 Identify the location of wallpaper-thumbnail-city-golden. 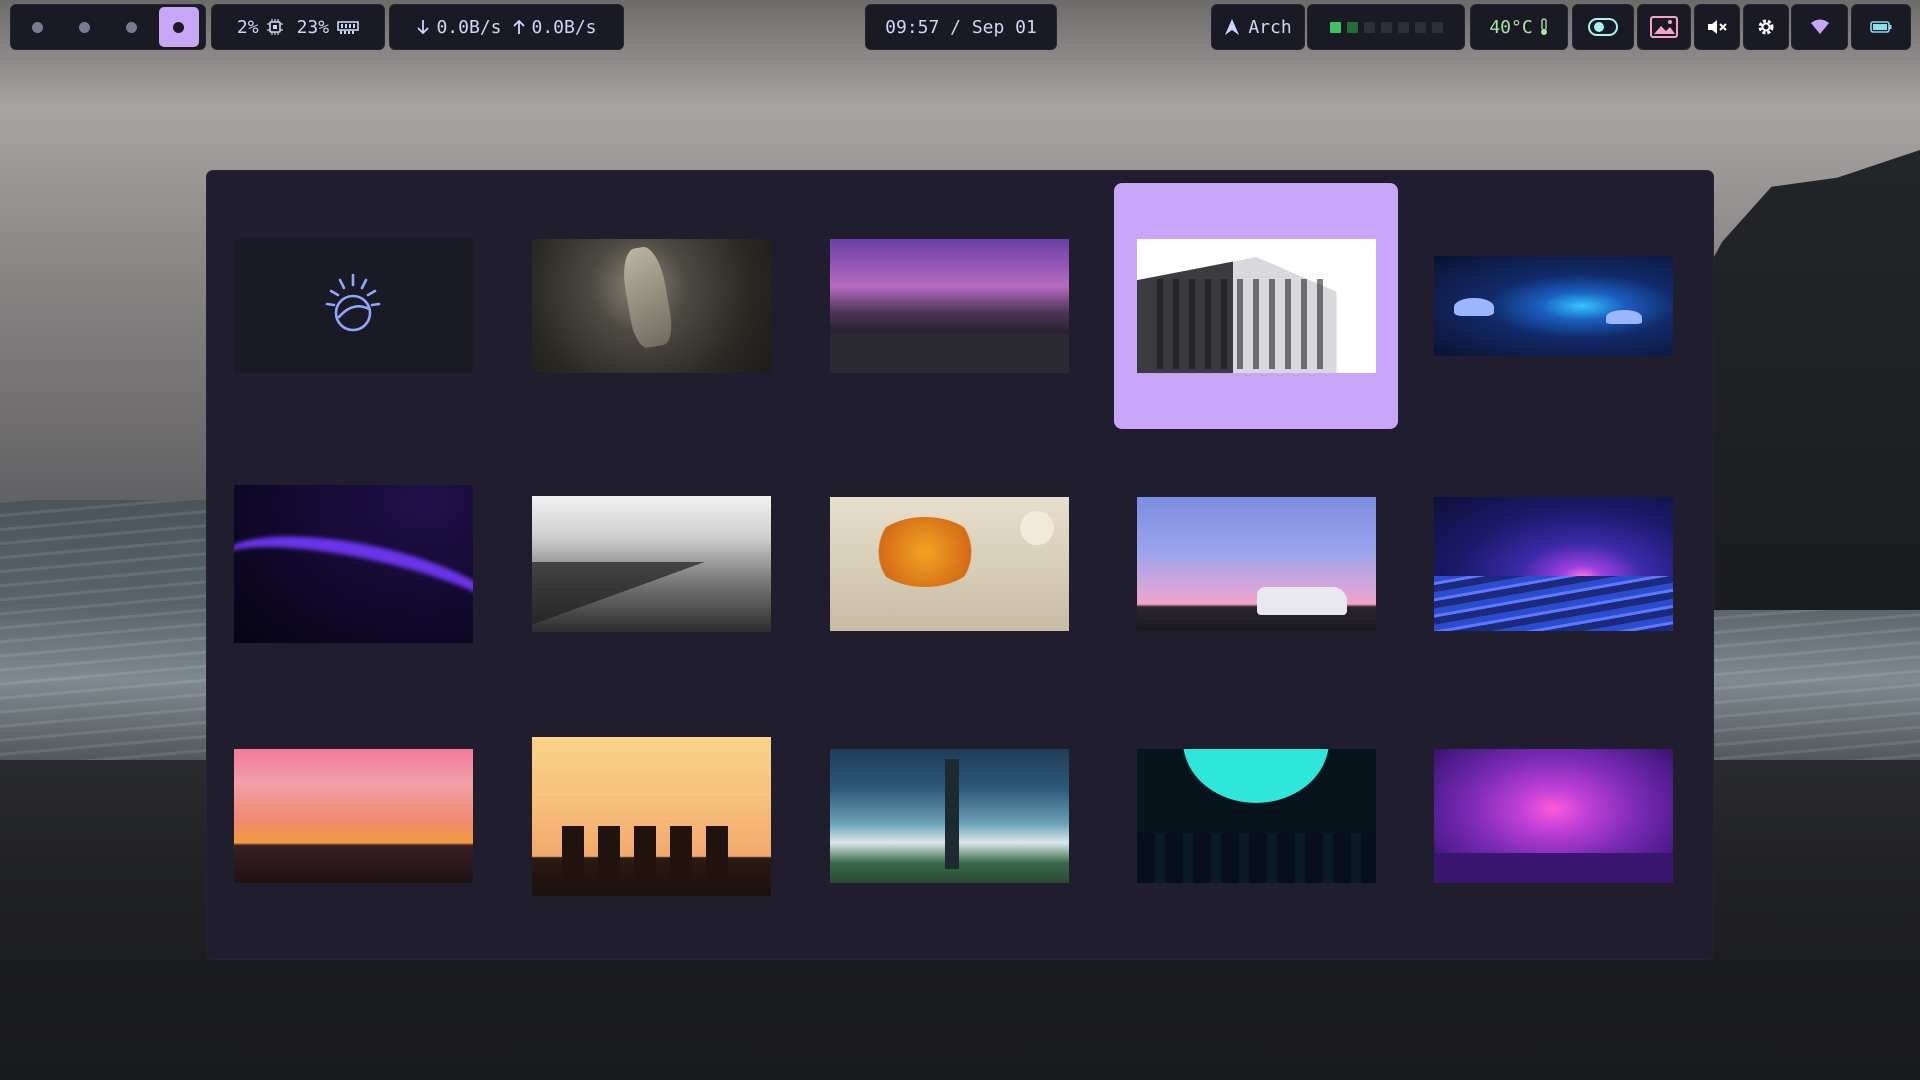
(651, 816).